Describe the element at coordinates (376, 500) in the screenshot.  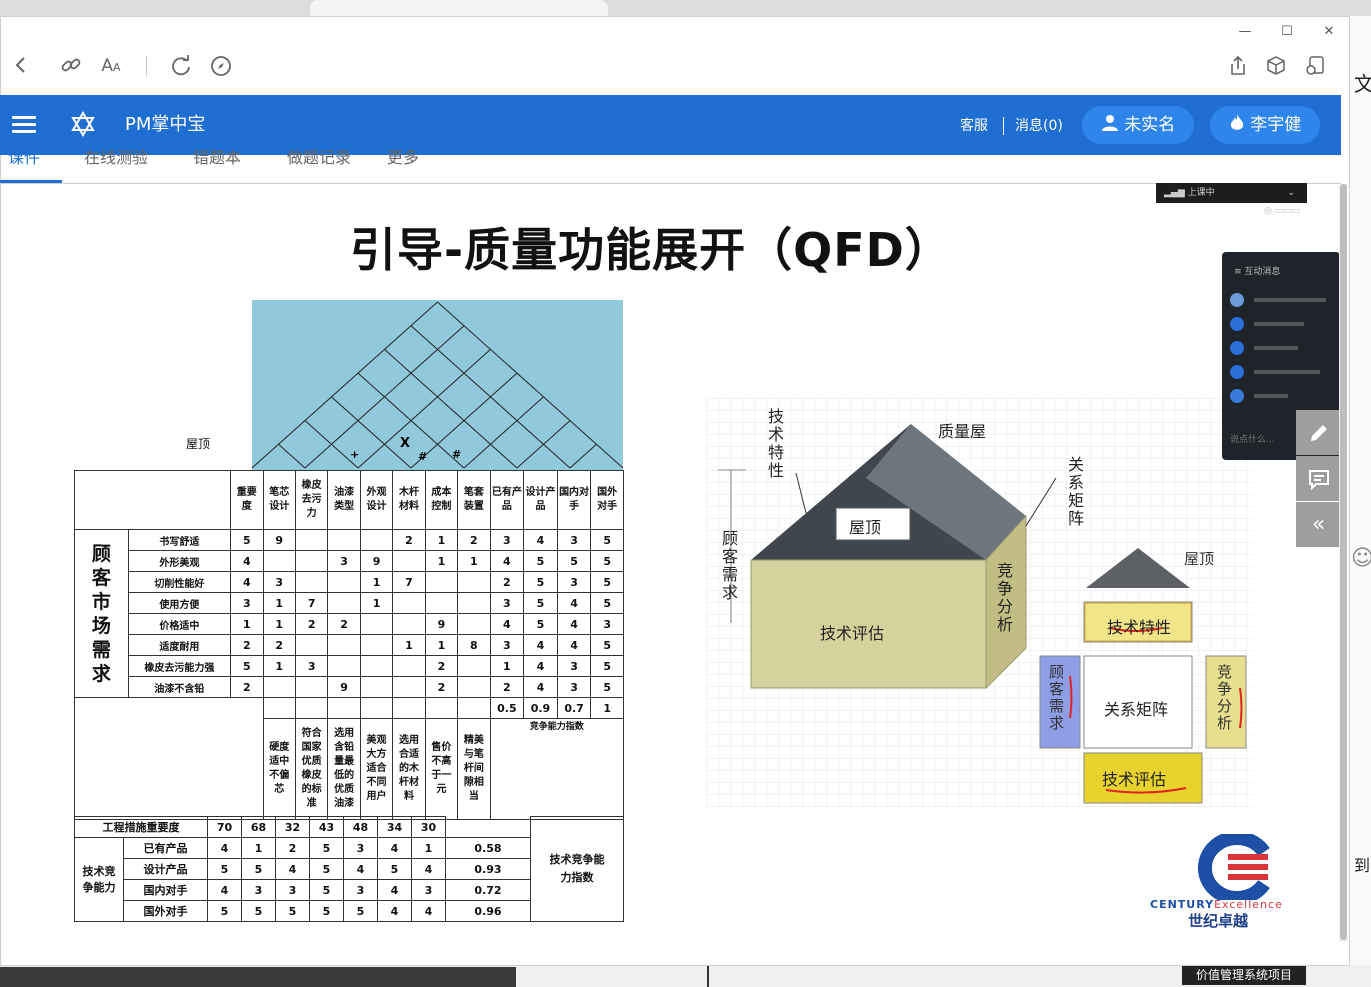
I see `column-header: 外观设计` at that location.